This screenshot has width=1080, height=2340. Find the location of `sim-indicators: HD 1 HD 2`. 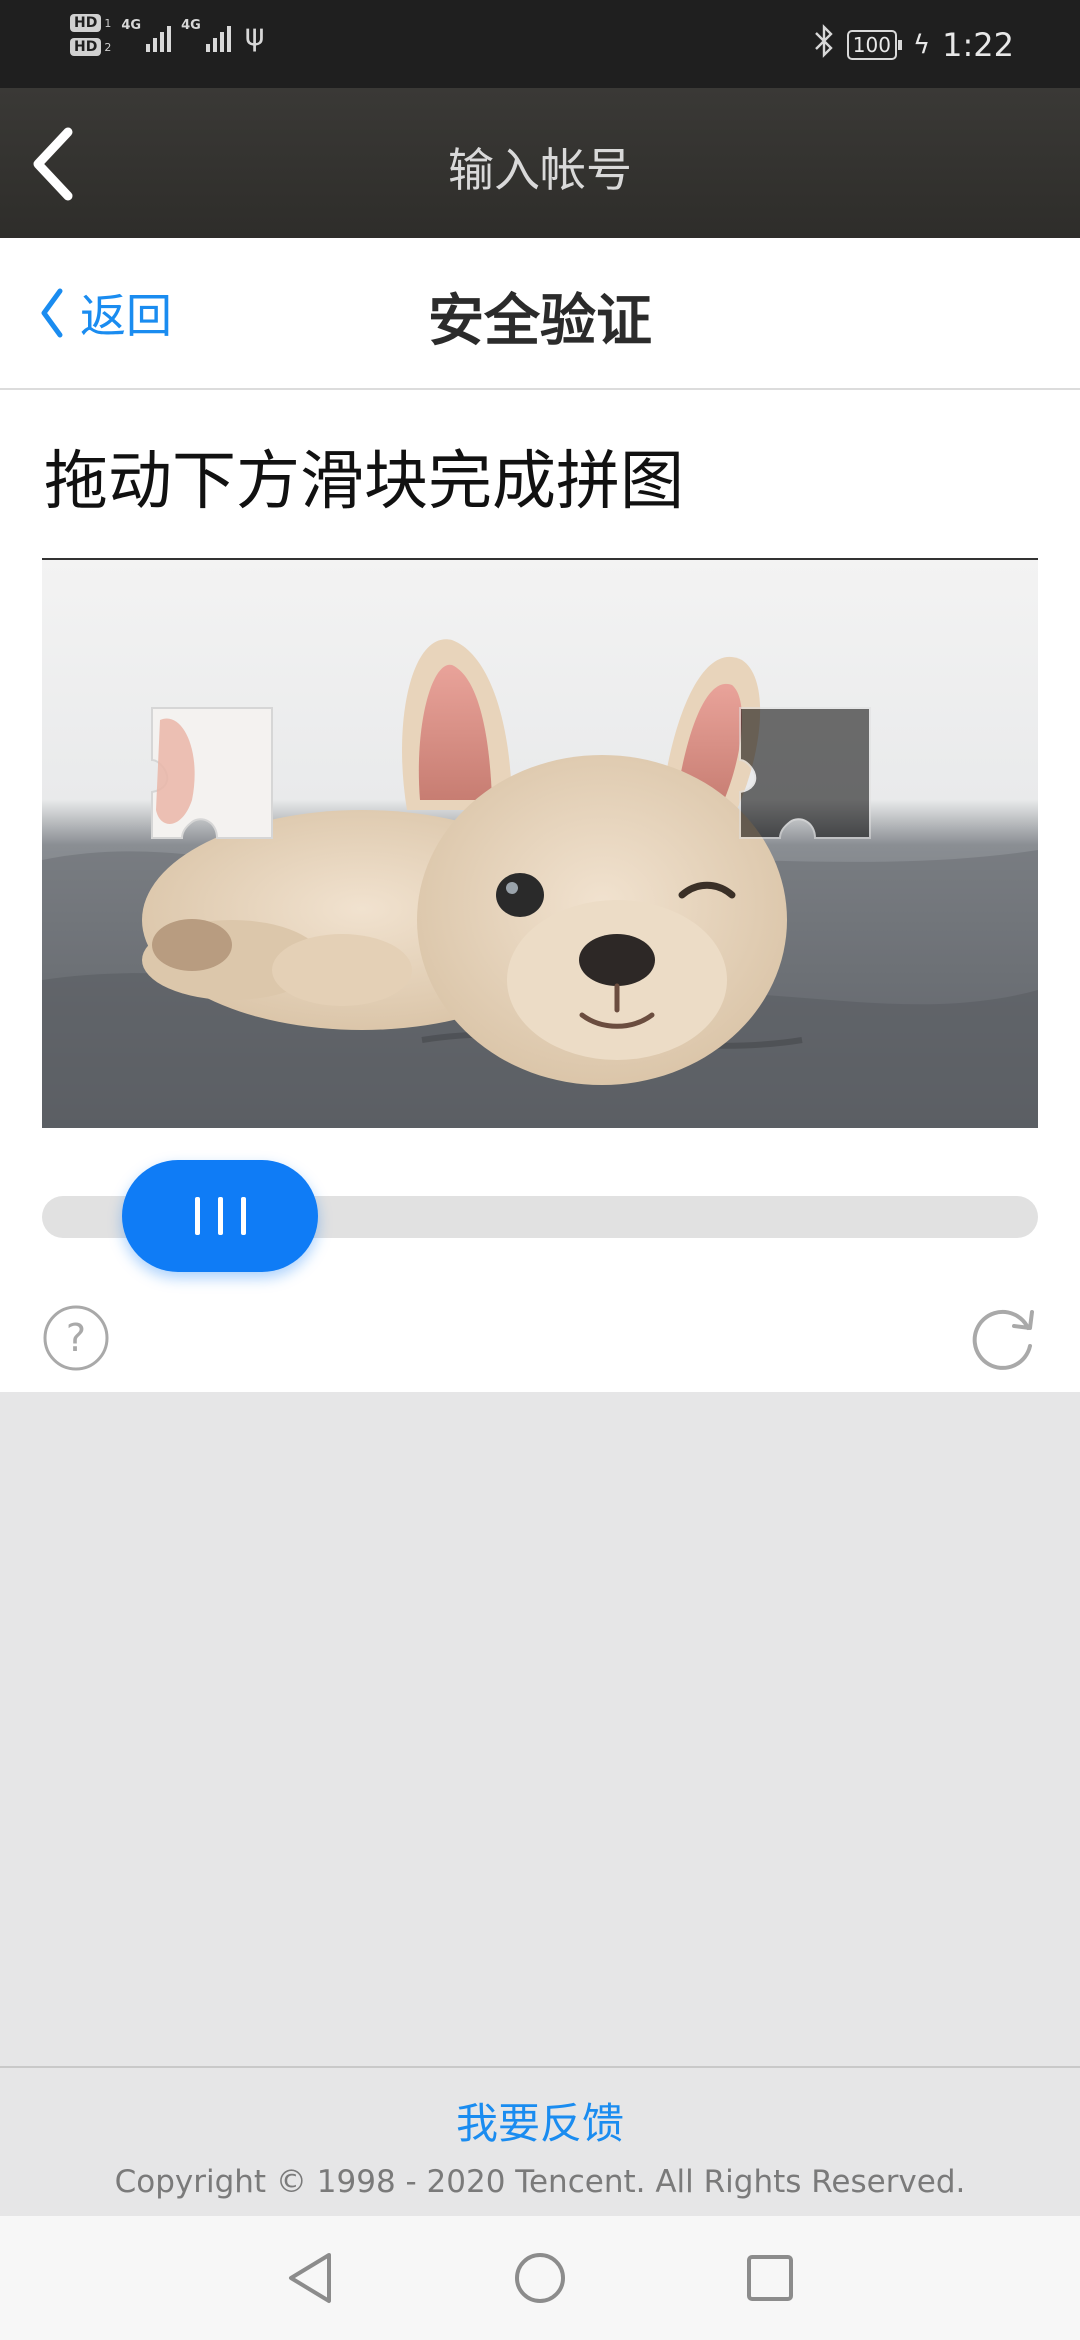

sim-indicators: HD 1 HD 2 is located at coordinates (90, 35).